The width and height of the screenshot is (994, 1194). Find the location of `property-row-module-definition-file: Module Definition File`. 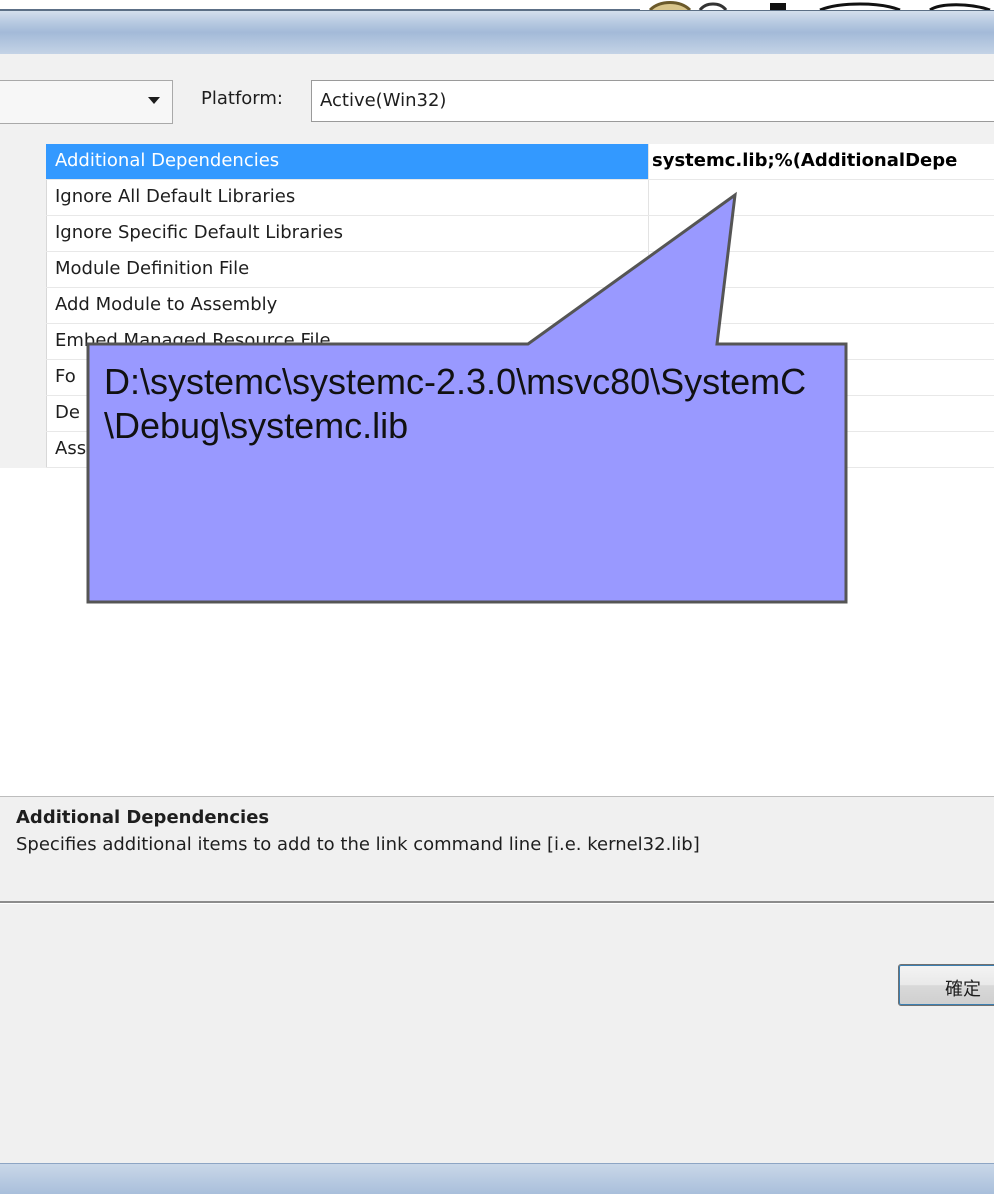

property-row-module-definition-file: Module Definition File is located at coordinates (520, 270).